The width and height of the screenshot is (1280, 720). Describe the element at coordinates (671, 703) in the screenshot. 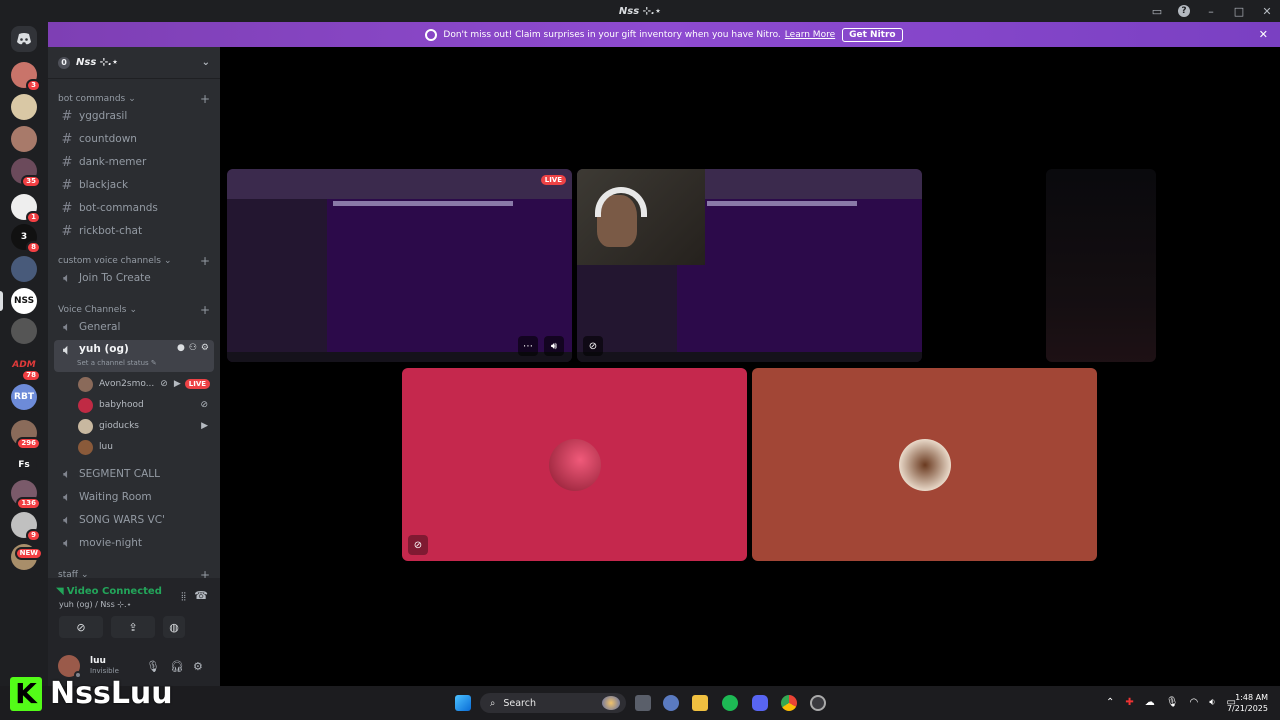

I see `settings-app-icon` at that location.